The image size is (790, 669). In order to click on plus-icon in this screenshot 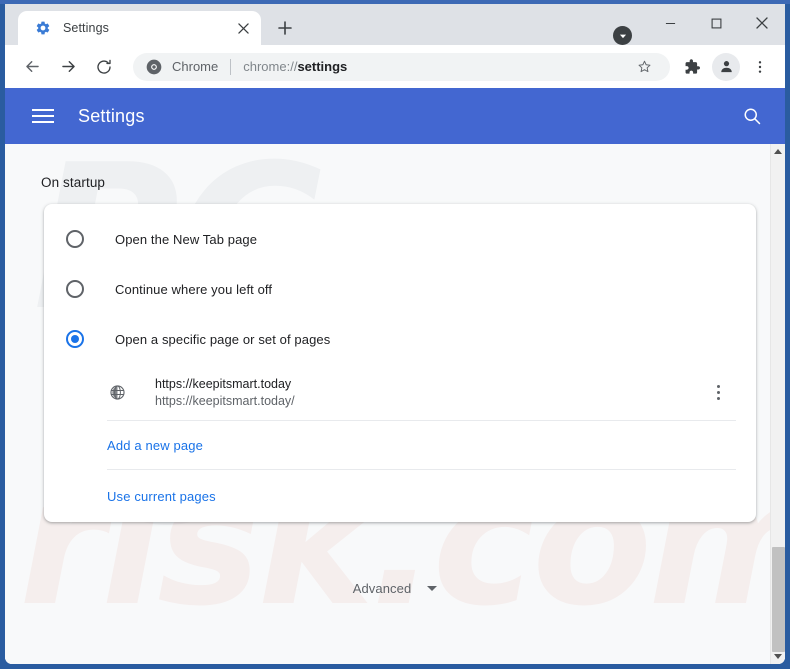, I will do `click(285, 28)`.